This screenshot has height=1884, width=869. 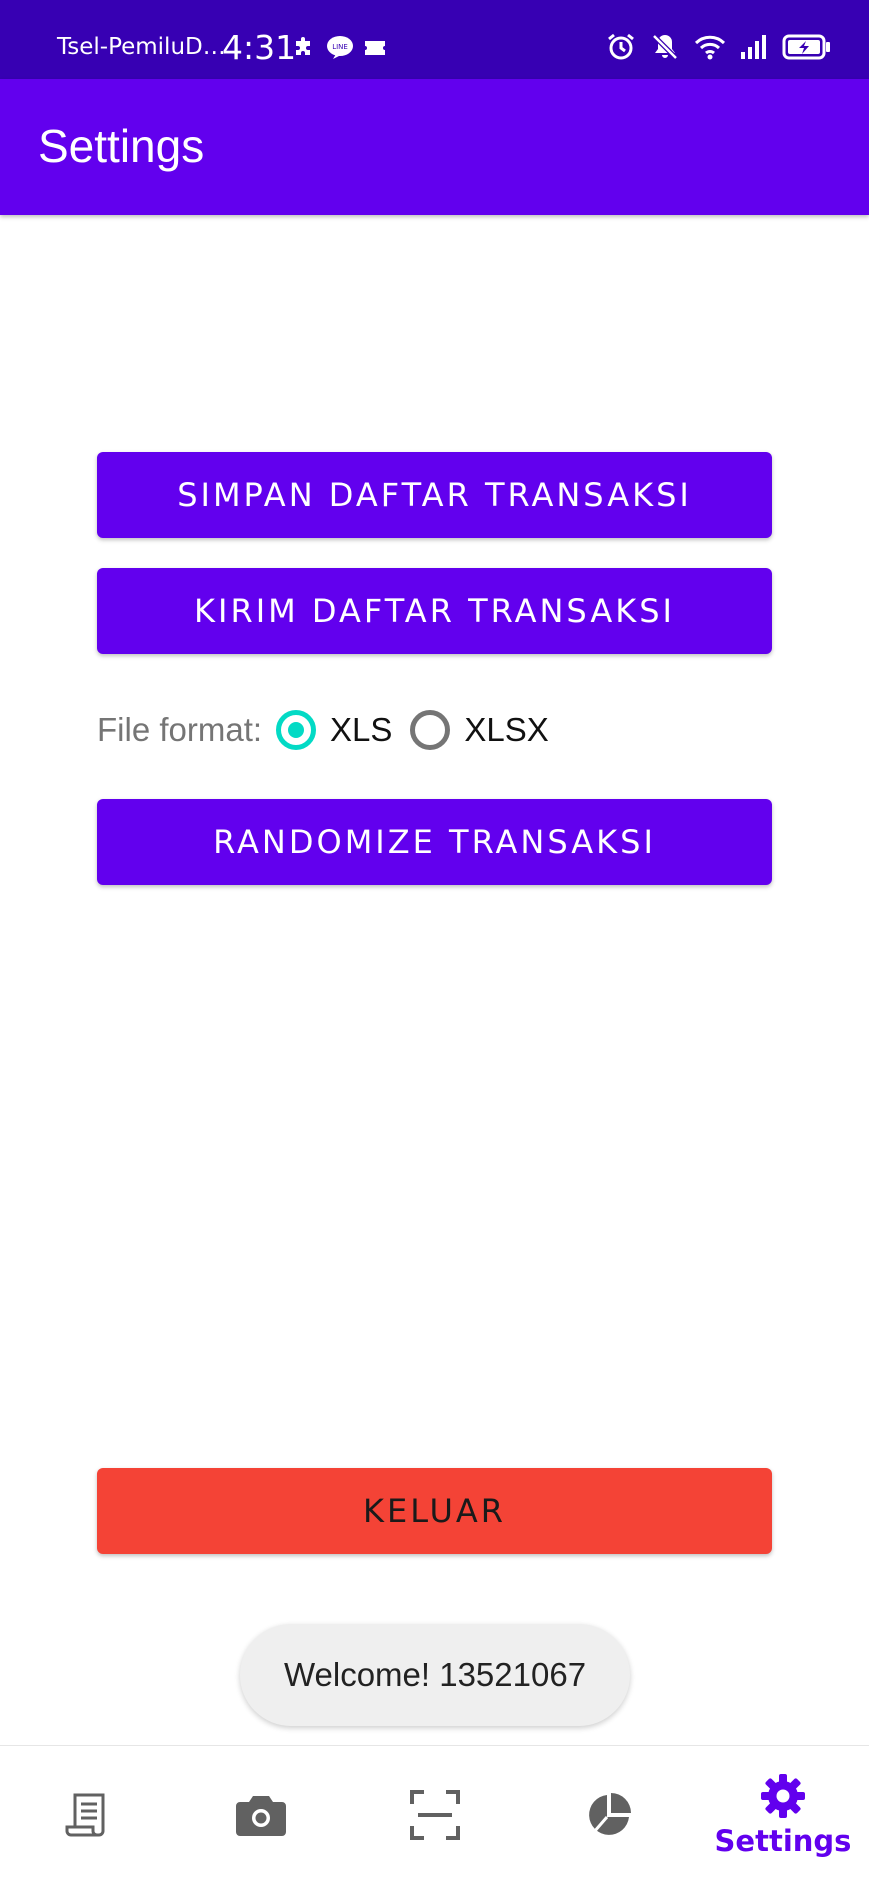 I want to click on save-transactions-button: SIMPAN DAFTAR TRANSAKSI, so click(x=434, y=495).